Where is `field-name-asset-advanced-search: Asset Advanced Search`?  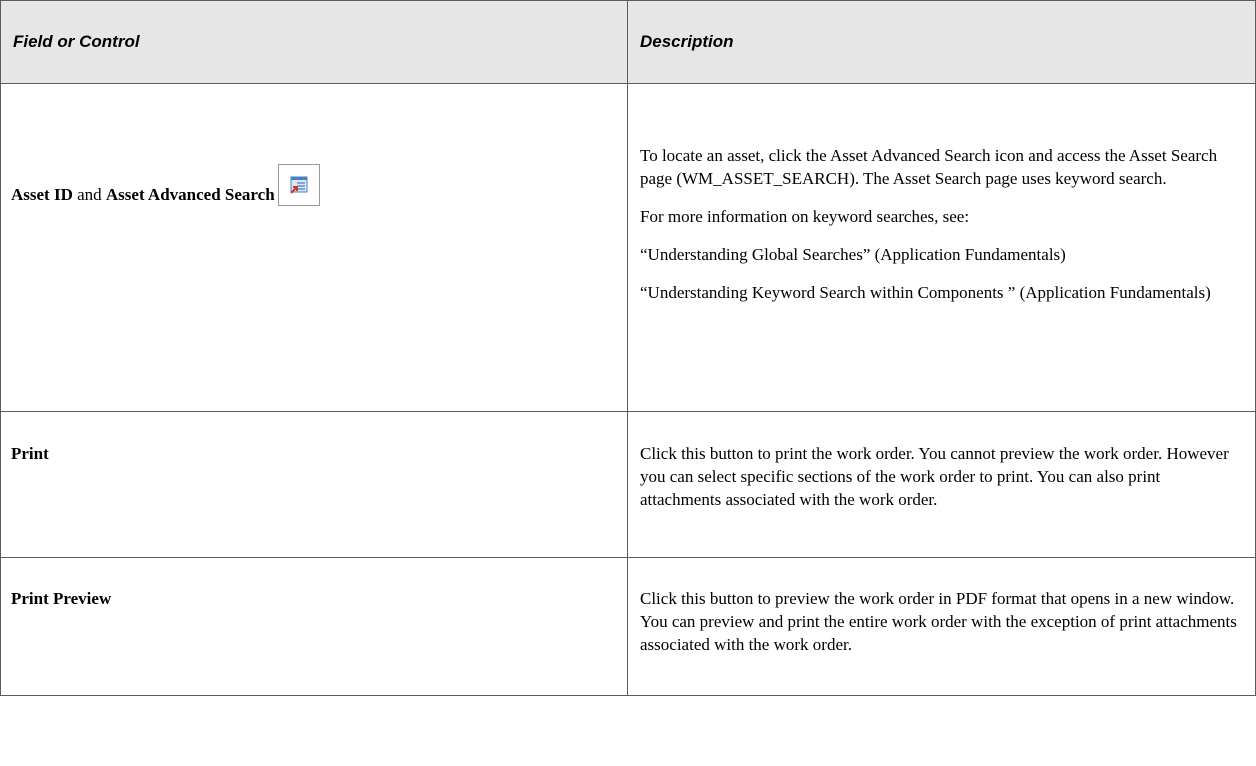 field-name-asset-advanced-search: Asset Advanced Search is located at coordinates (190, 194).